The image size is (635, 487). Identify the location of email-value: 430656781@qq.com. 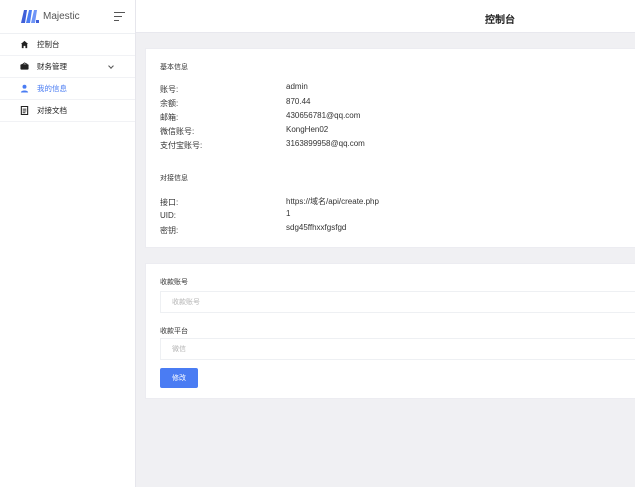
(323, 115).